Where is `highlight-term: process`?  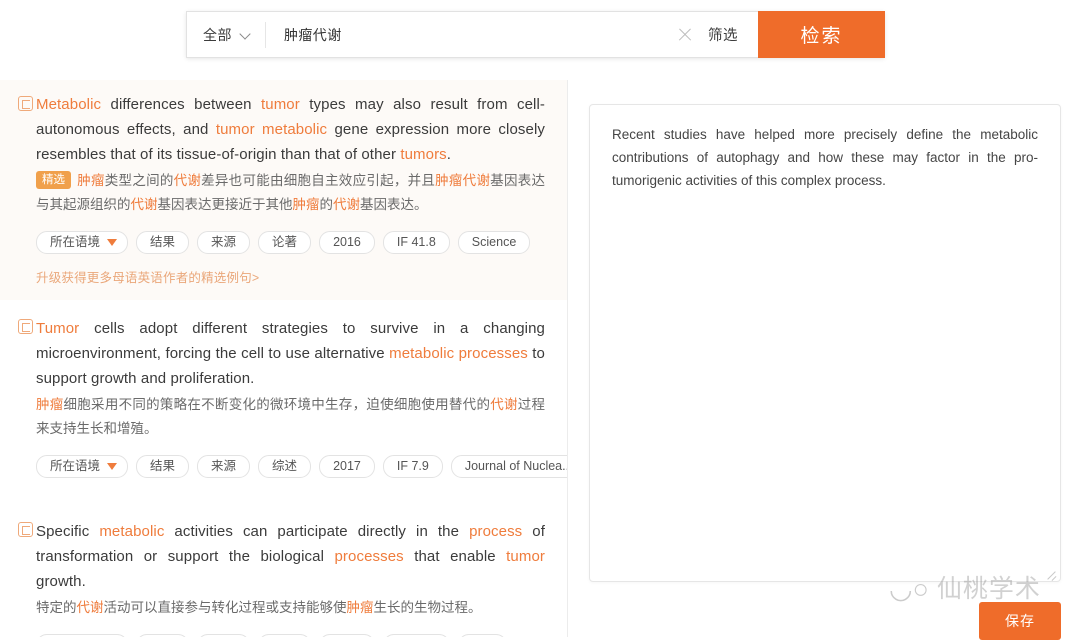
highlight-term: process is located at coordinates (496, 531).